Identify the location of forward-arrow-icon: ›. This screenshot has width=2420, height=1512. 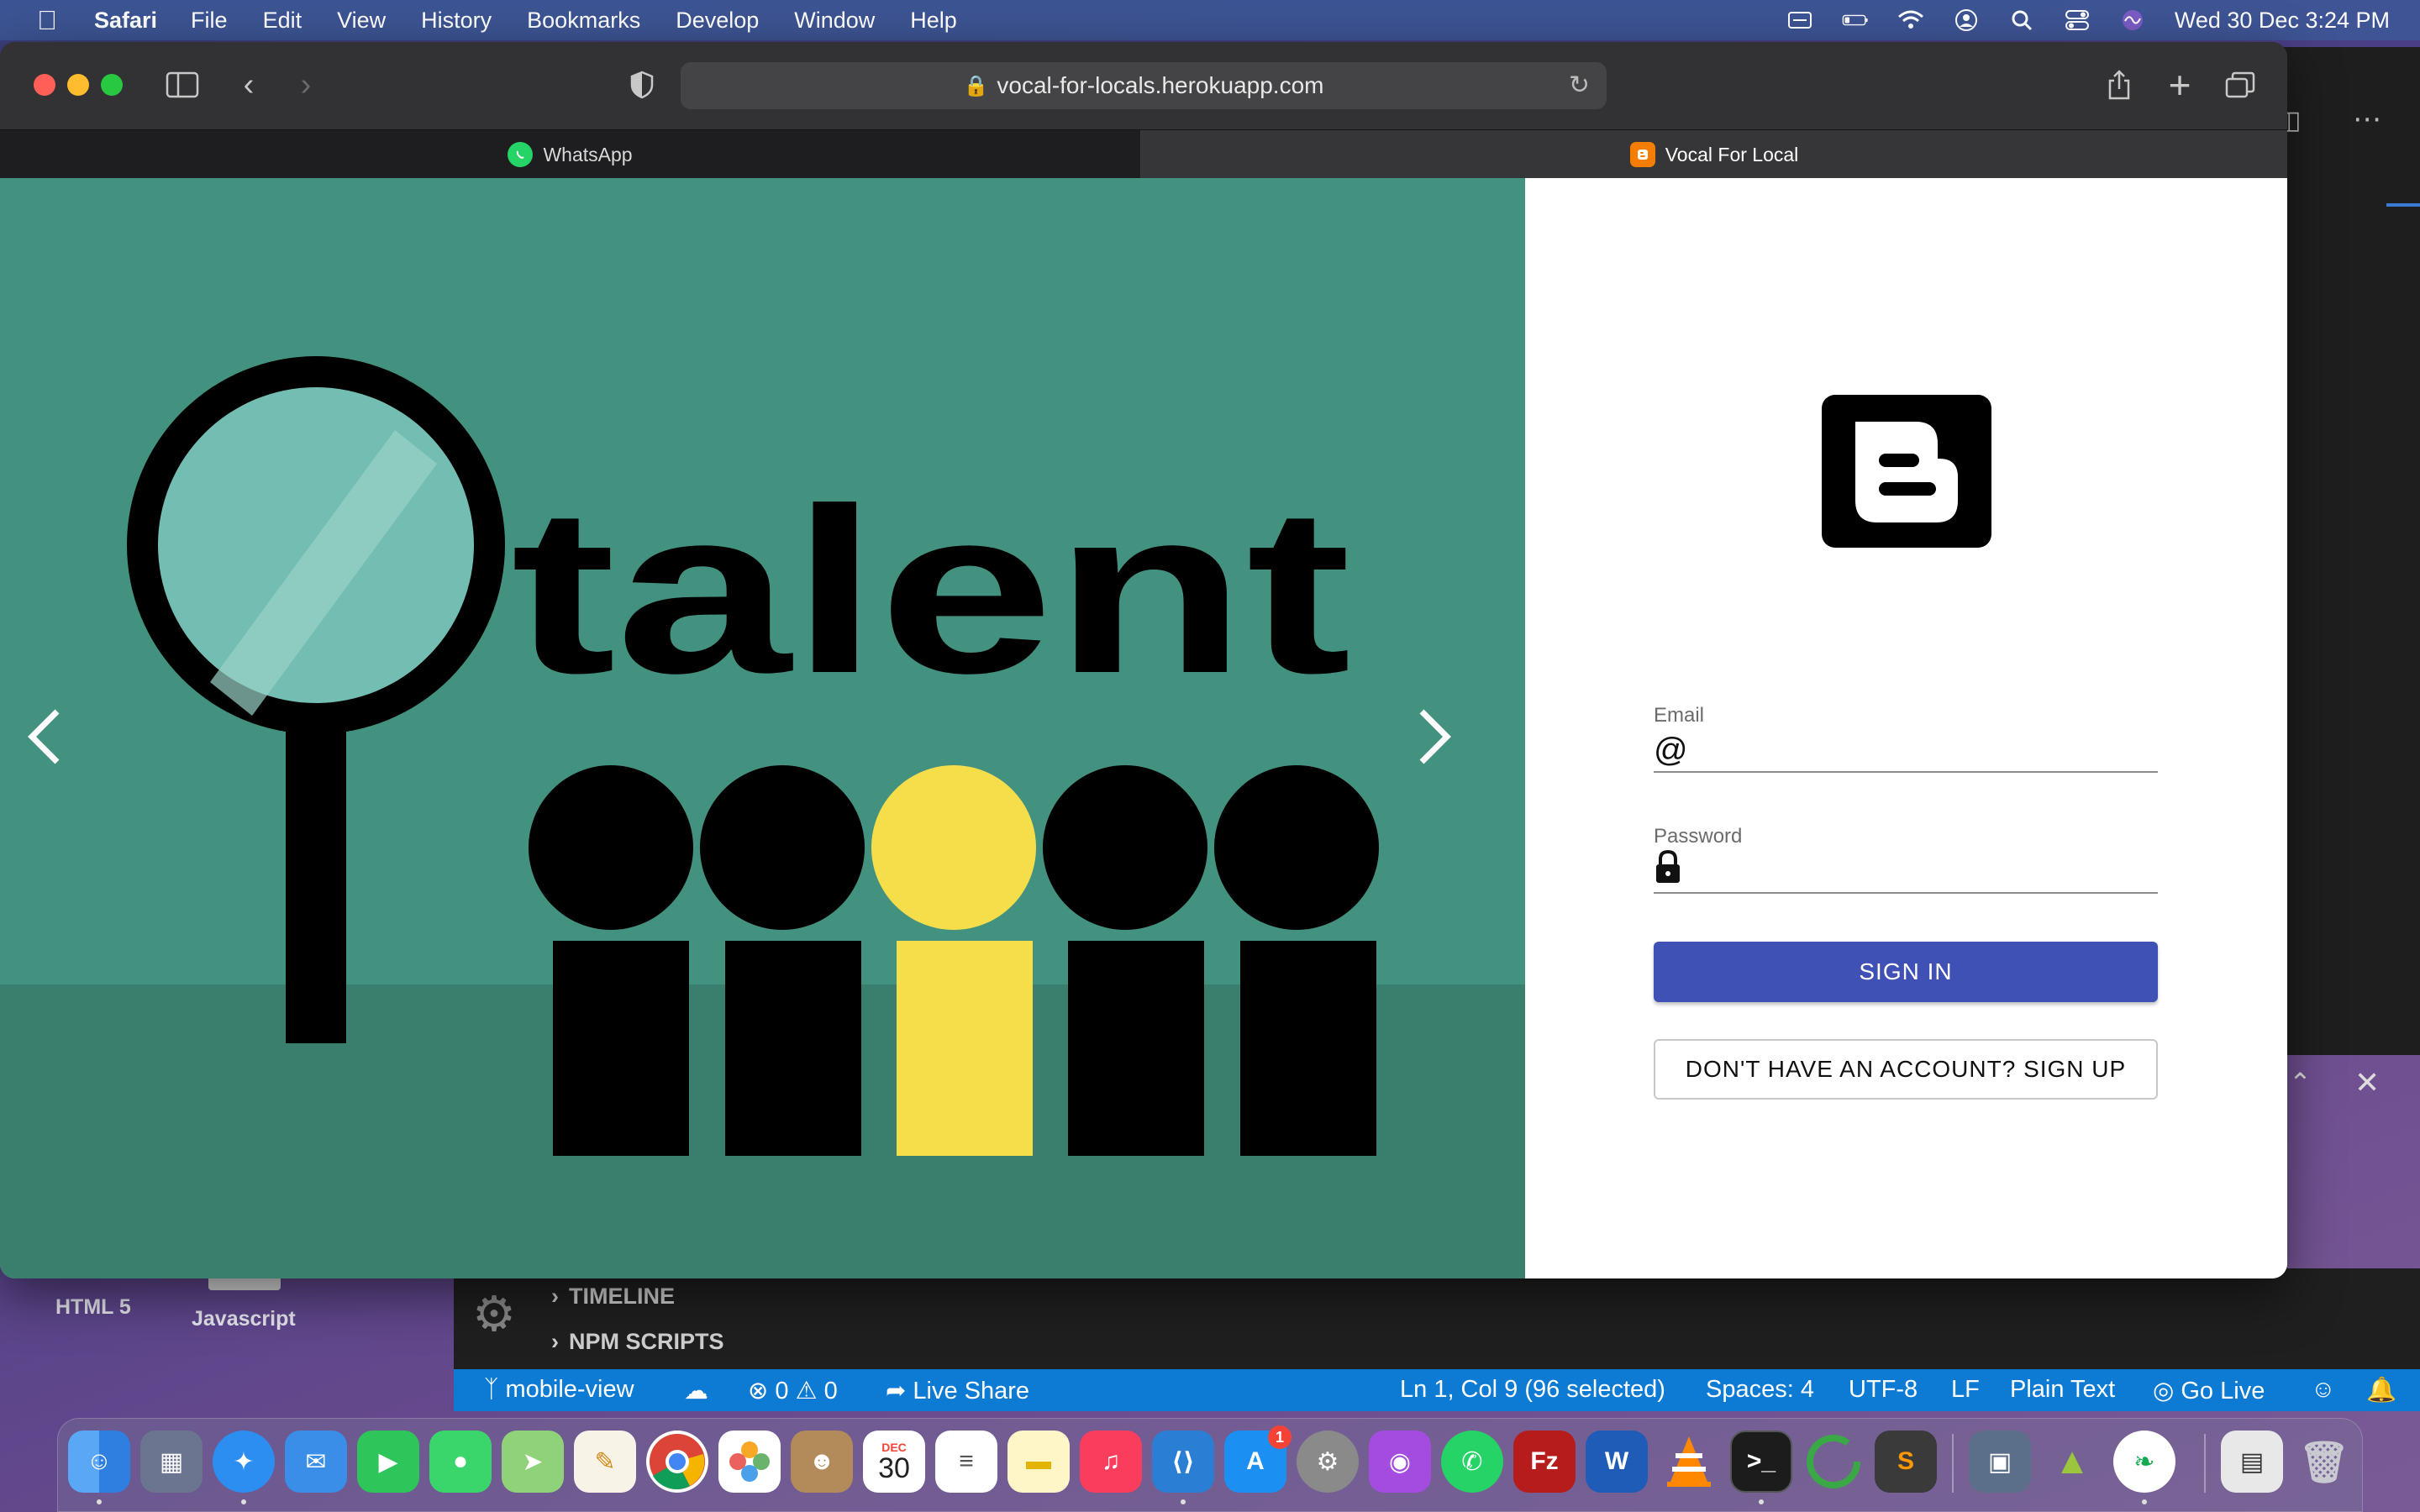
(306, 85).